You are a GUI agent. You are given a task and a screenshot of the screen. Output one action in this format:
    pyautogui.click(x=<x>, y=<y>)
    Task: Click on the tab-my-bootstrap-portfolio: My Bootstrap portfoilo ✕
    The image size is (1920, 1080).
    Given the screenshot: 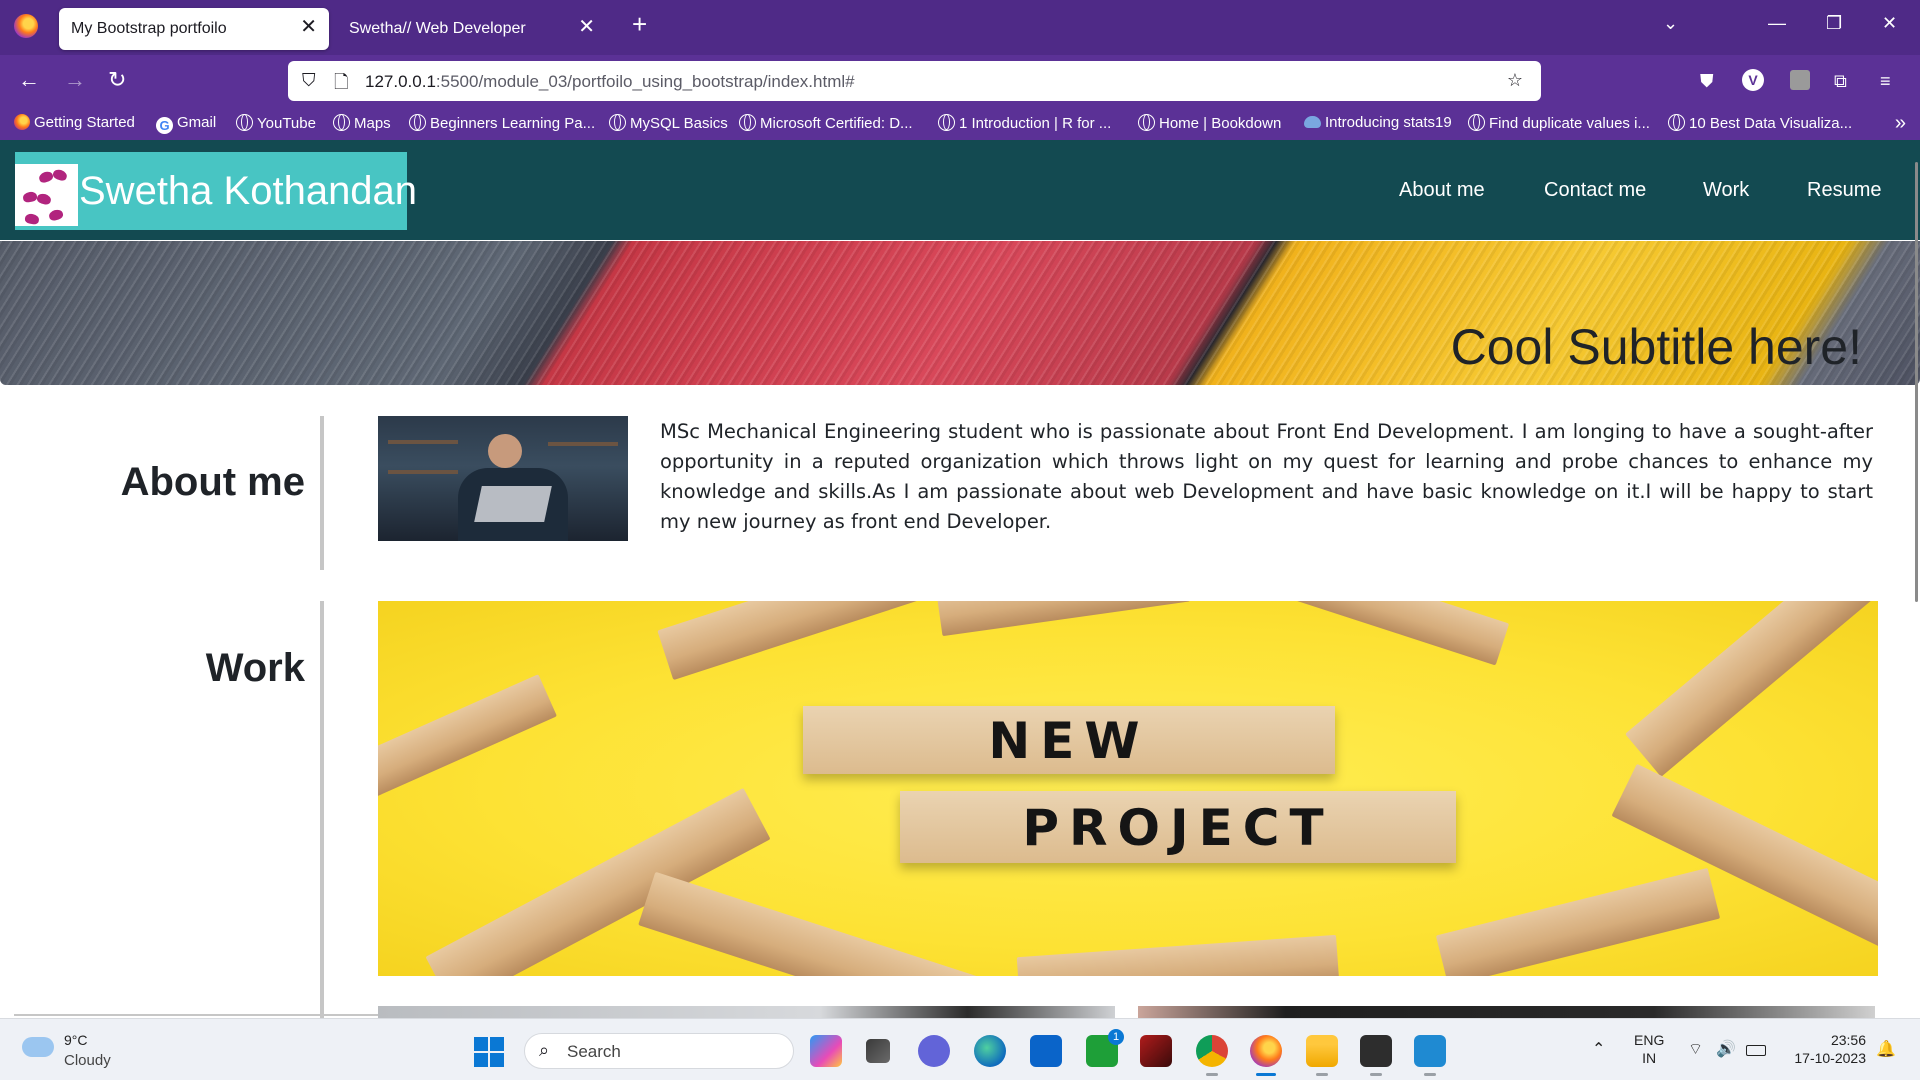 What is the action you would take?
    pyautogui.click(x=194, y=29)
    